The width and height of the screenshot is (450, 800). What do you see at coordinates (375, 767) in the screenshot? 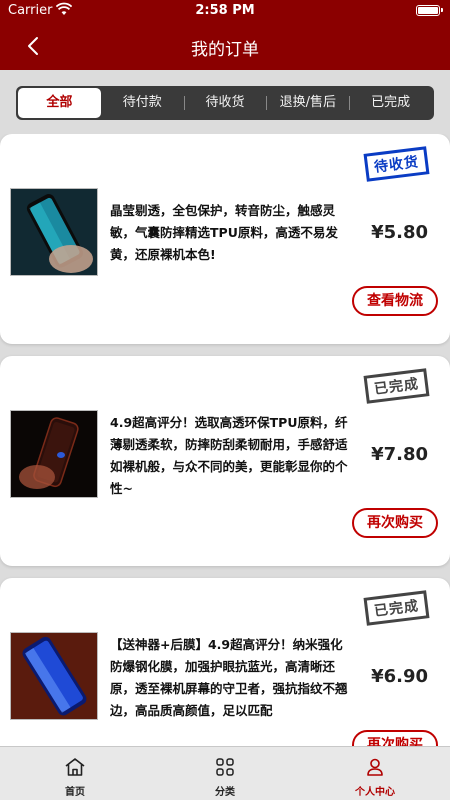
I see `user-icon` at bounding box center [375, 767].